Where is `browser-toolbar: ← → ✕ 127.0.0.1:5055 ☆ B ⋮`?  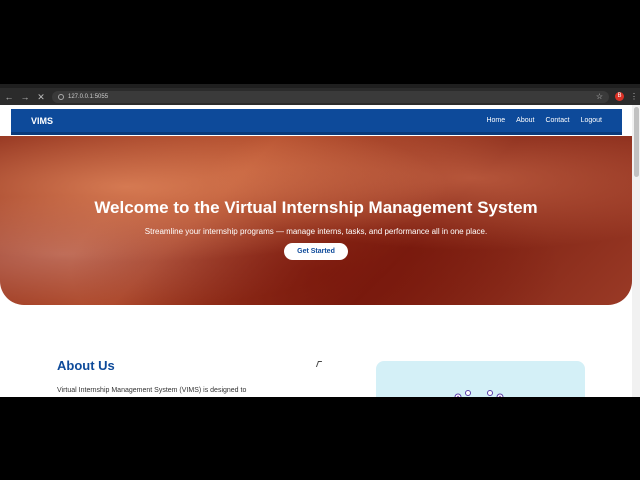 browser-toolbar: ← → ✕ 127.0.0.1:5055 ☆ B ⋮ is located at coordinates (320, 96).